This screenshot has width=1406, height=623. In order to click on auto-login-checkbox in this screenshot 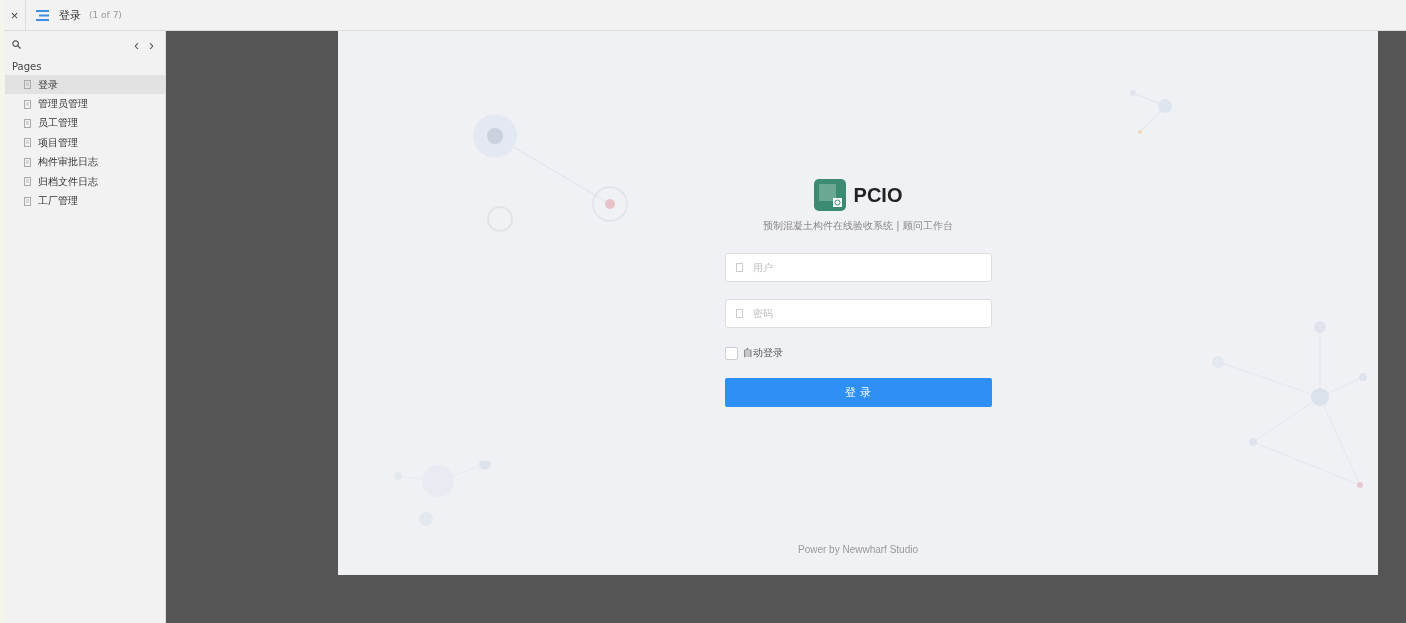, I will do `click(731, 353)`.